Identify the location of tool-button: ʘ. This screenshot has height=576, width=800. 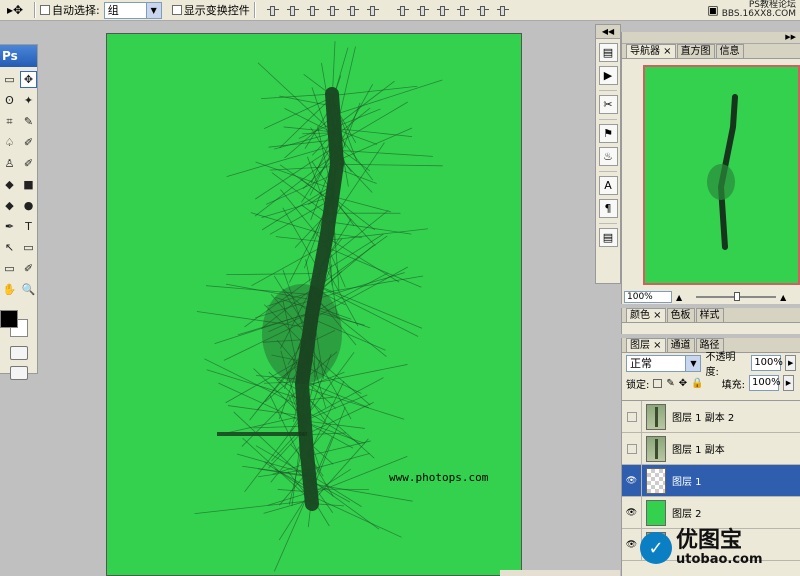
(9, 100).